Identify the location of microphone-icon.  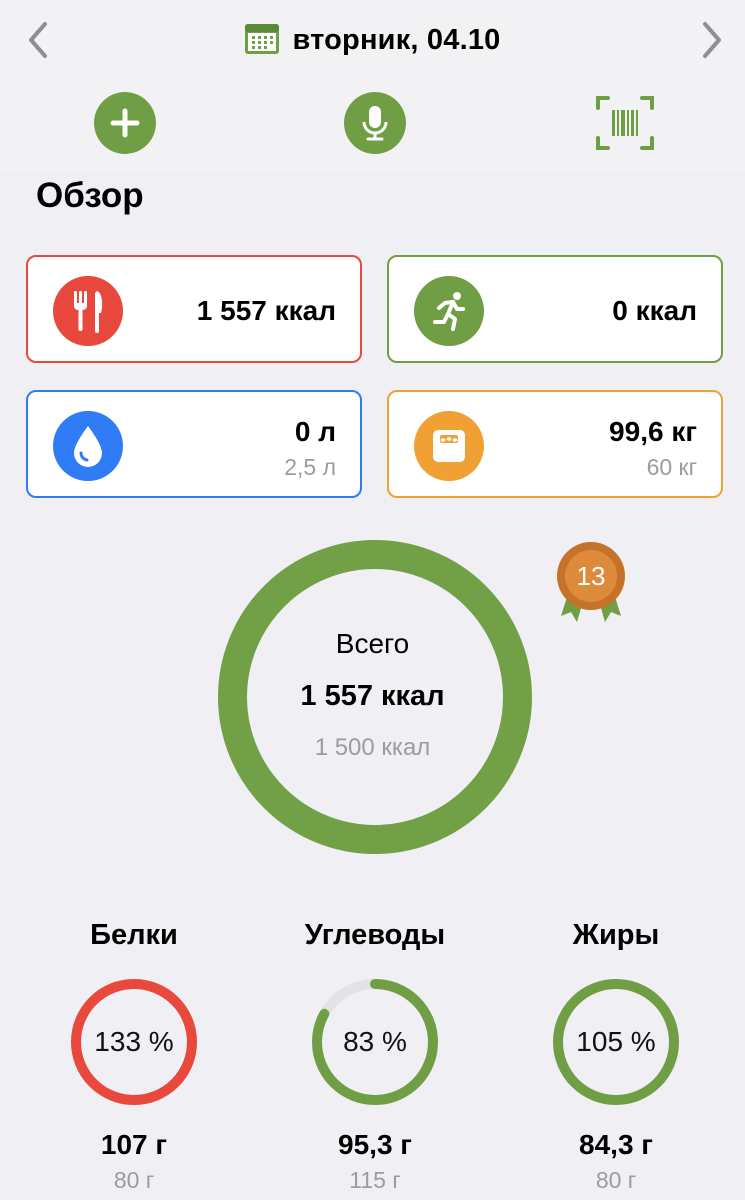
(375, 123).